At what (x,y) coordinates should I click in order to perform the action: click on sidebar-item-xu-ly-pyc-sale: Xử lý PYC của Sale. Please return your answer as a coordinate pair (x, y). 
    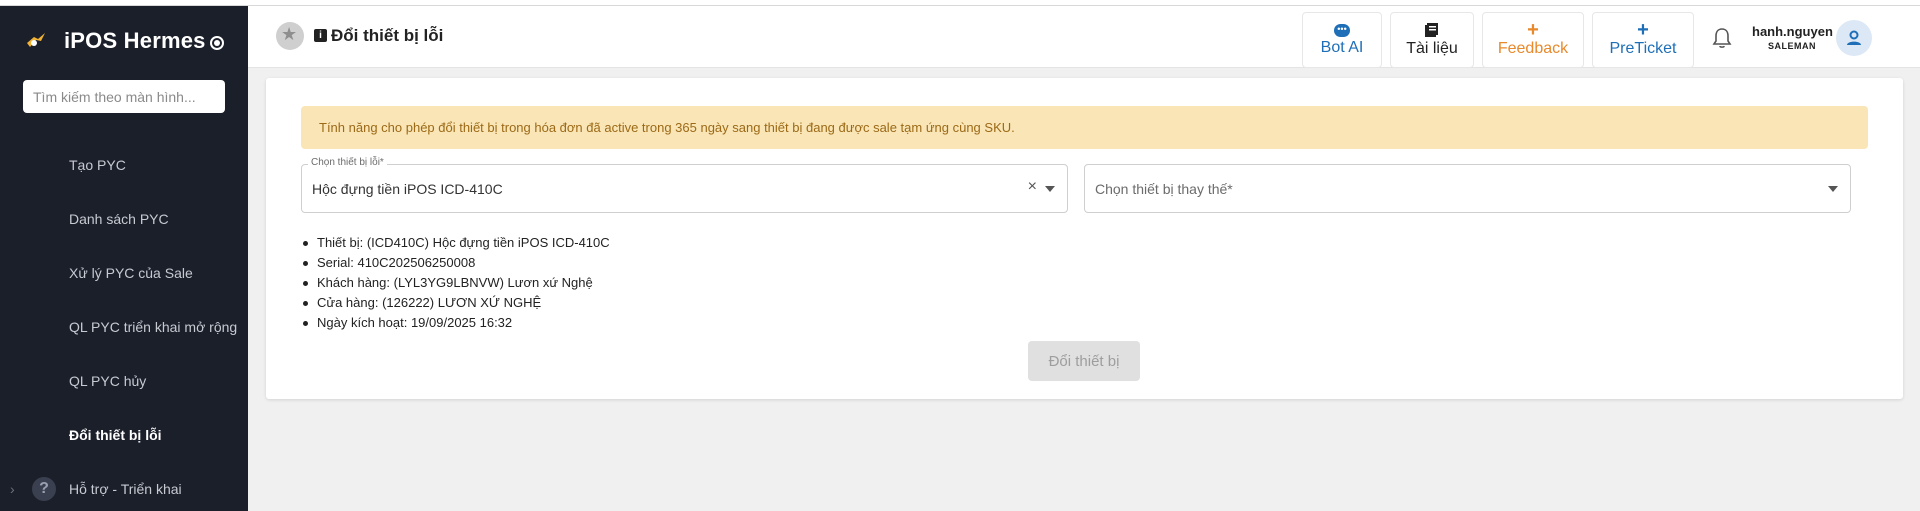
    Looking at the image, I should click on (124, 273).